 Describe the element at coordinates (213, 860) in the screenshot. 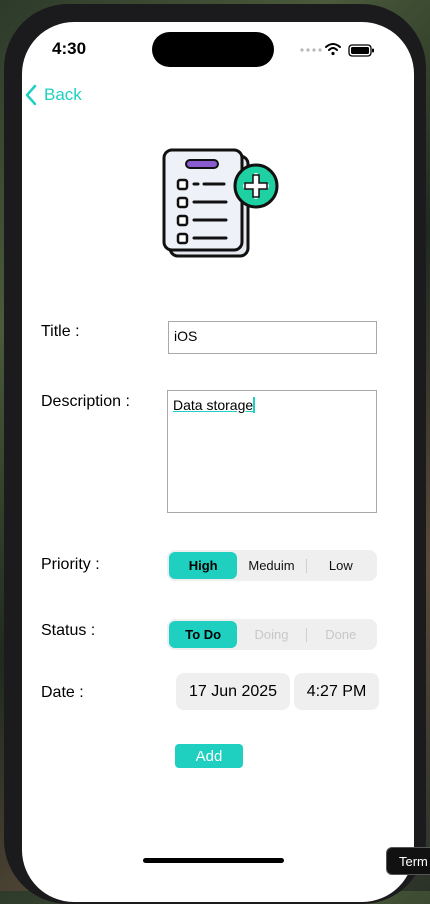

I see `home-indicator` at that location.